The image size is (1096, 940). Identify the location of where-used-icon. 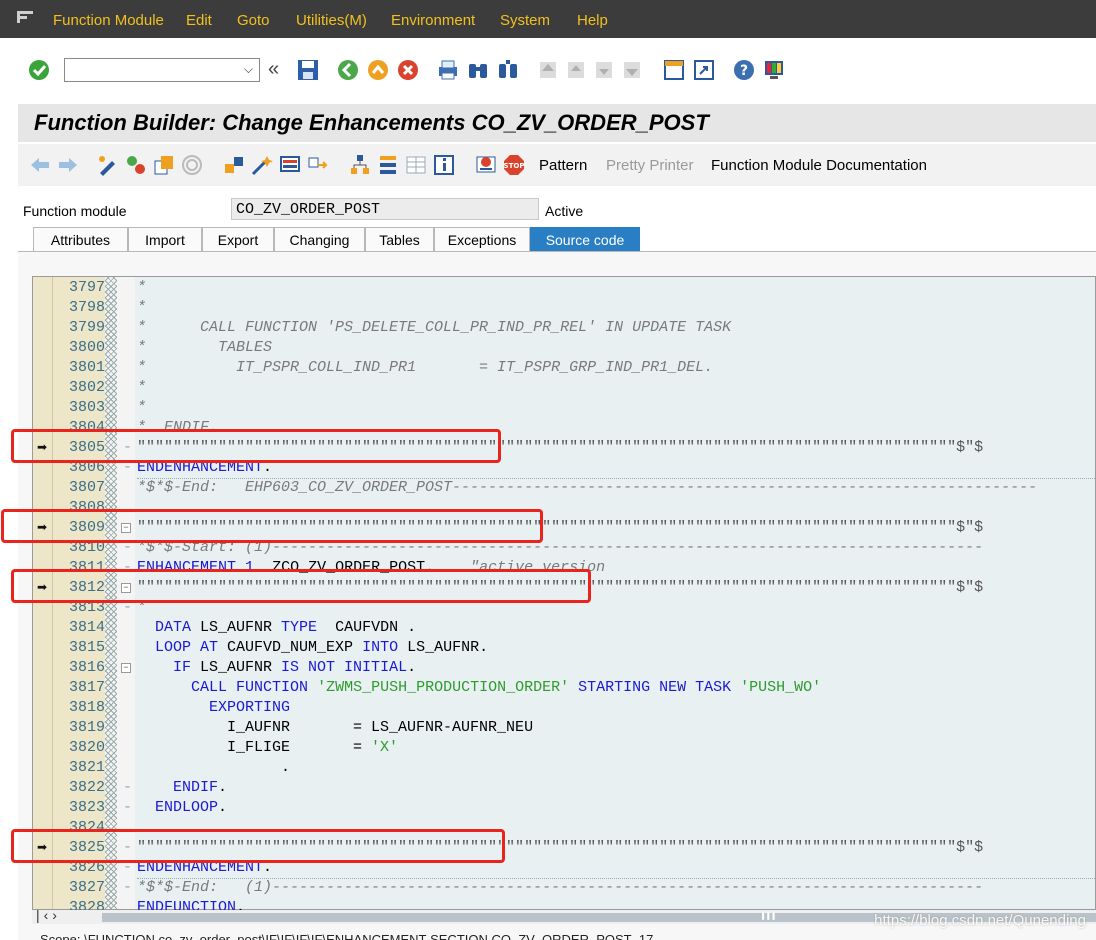
(262, 165).